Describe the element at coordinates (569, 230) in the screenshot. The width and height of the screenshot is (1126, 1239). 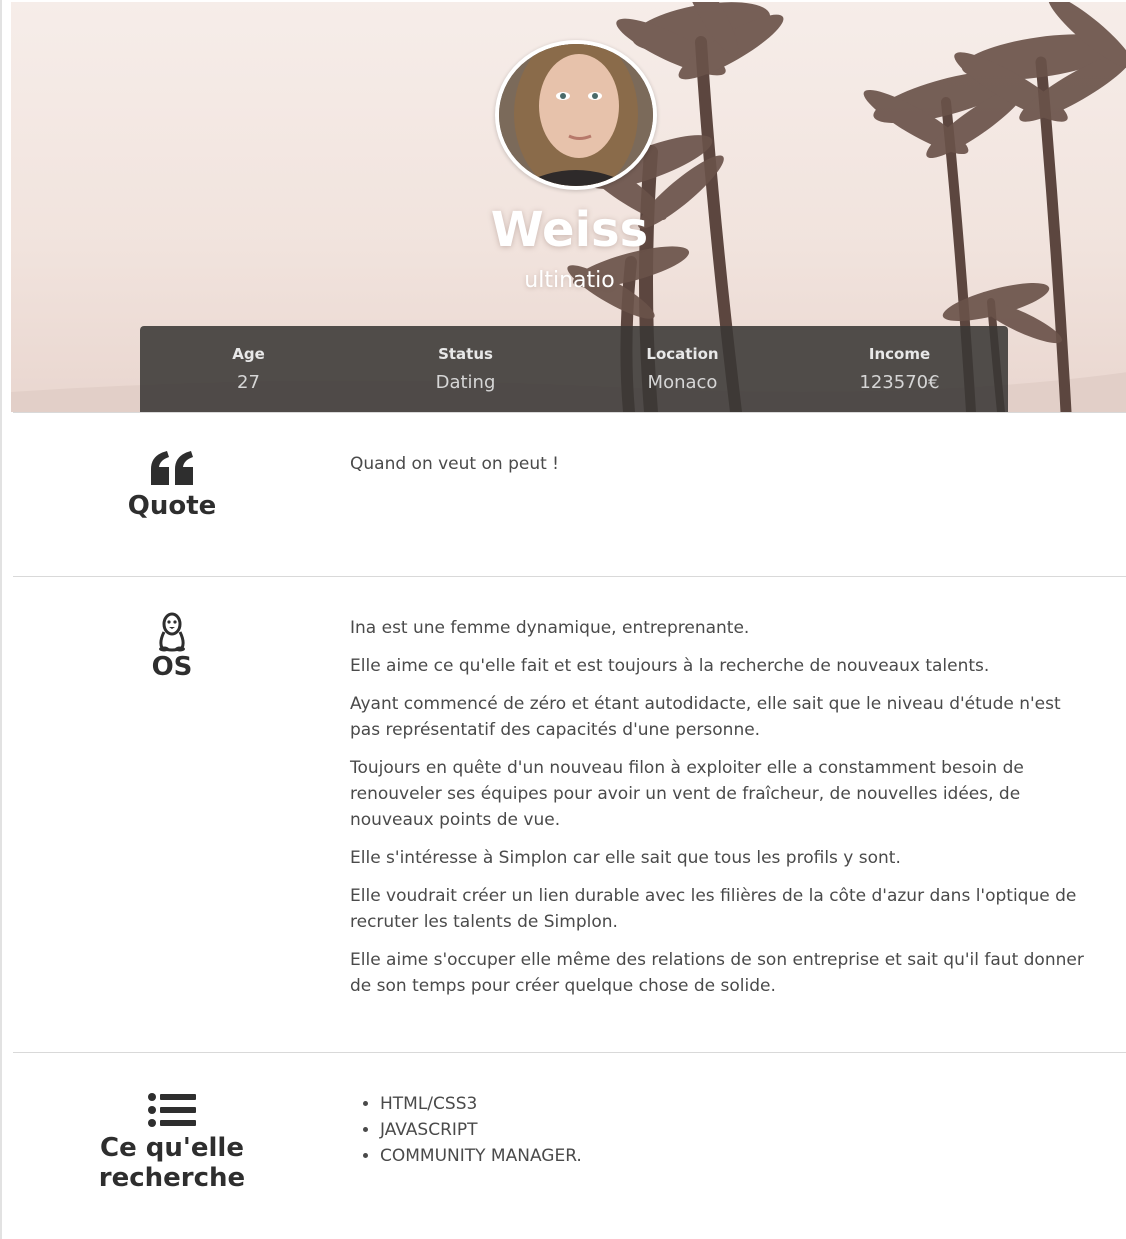
I see `profile-name: Weiss` at that location.